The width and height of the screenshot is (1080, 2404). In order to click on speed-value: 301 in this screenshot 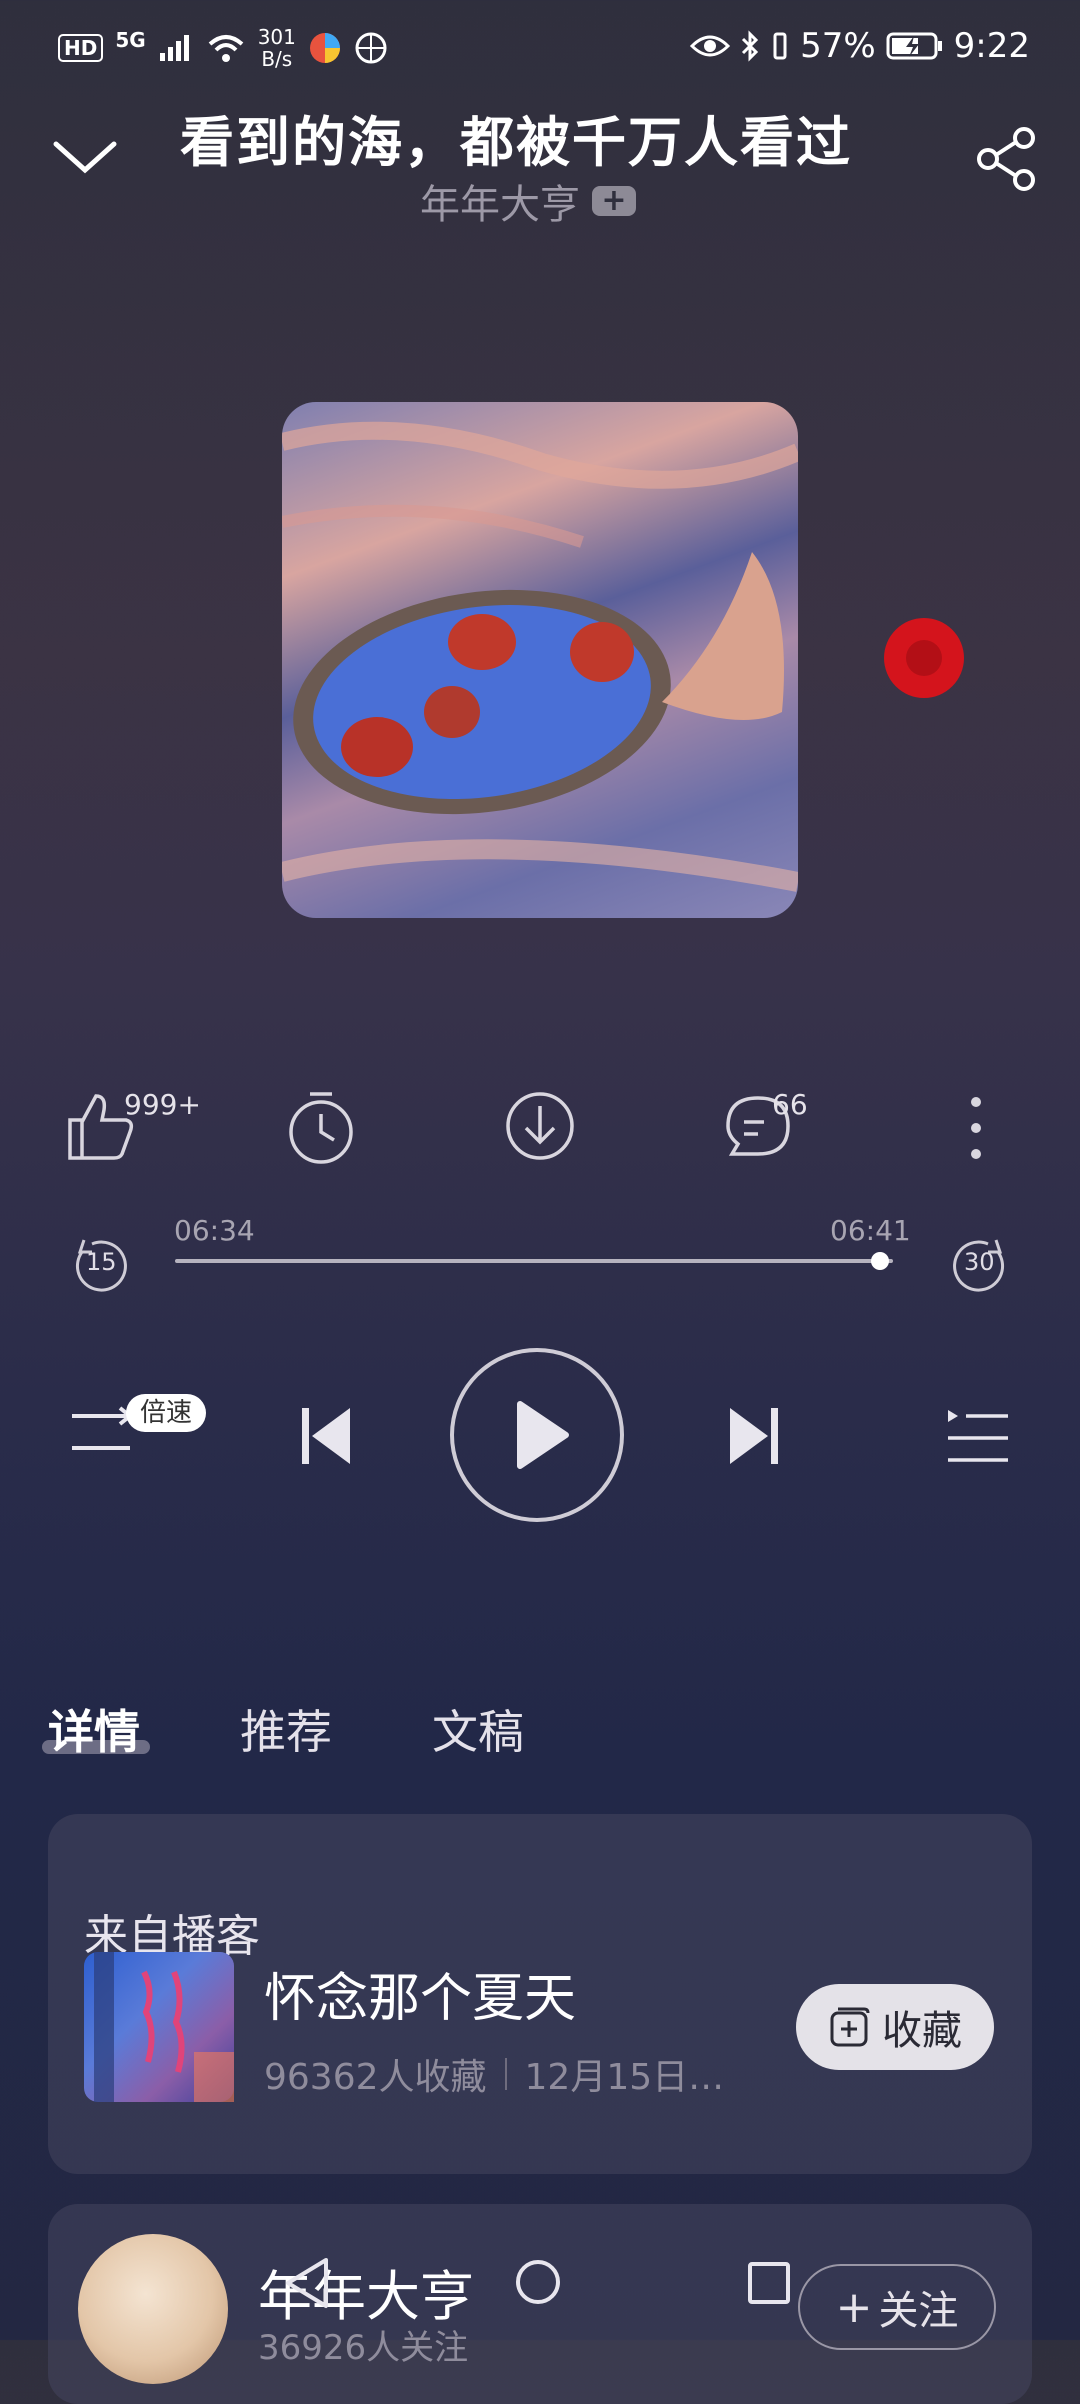, I will do `click(276, 37)`.